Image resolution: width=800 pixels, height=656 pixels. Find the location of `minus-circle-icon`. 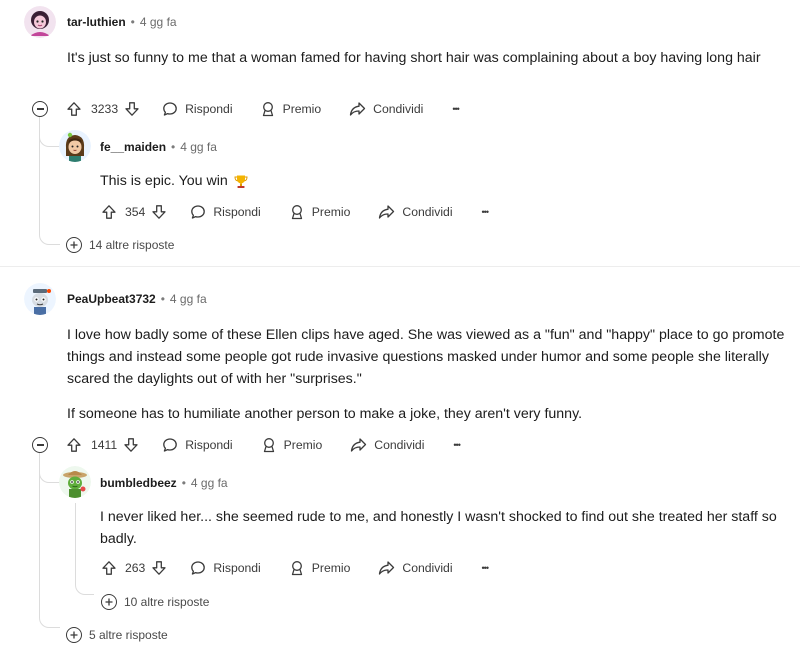

minus-circle-icon is located at coordinates (40, 109).